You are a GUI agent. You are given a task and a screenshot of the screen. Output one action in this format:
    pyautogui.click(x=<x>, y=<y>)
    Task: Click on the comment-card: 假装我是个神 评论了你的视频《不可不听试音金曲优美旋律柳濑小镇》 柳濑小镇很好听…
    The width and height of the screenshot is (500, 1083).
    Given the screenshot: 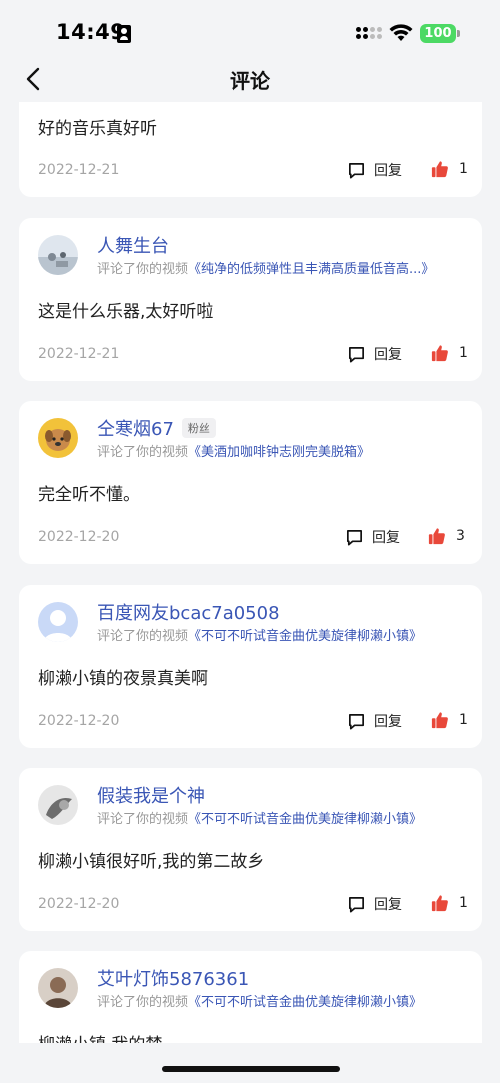 What is the action you would take?
    pyautogui.click(x=250, y=849)
    